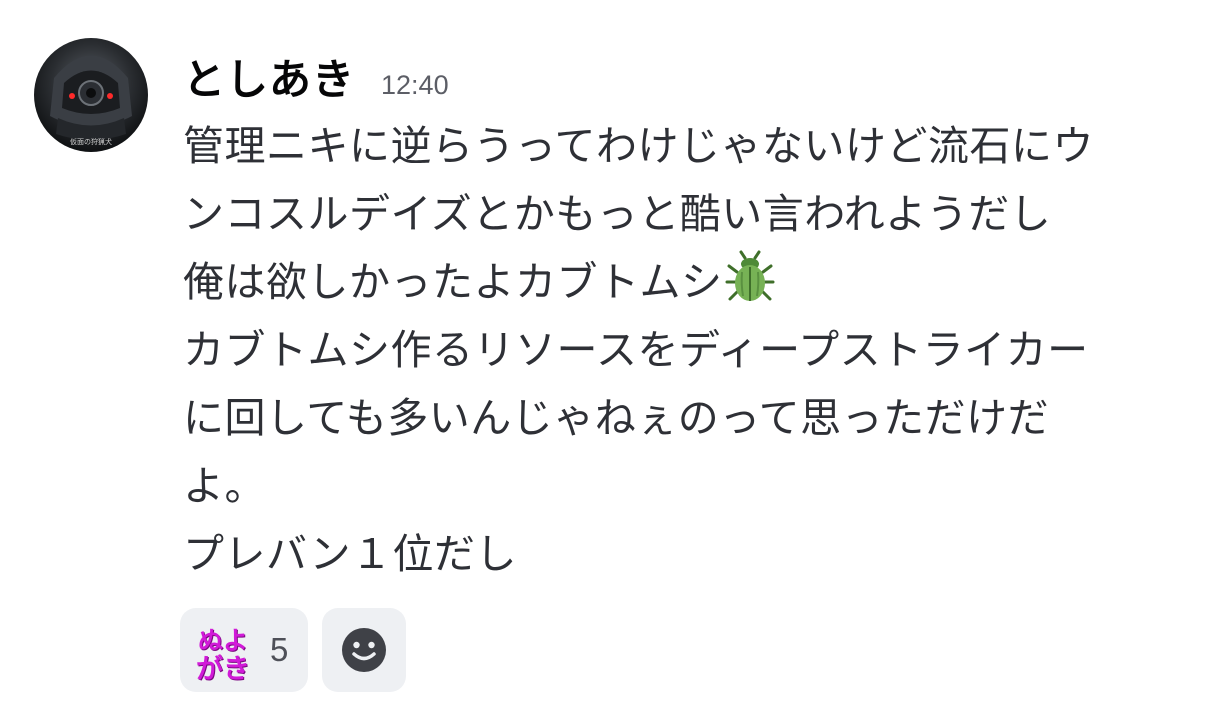  What do you see at coordinates (415, 85) in the screenshot?
I see `timestamp: 12:40` at bounding box center [415, 85].